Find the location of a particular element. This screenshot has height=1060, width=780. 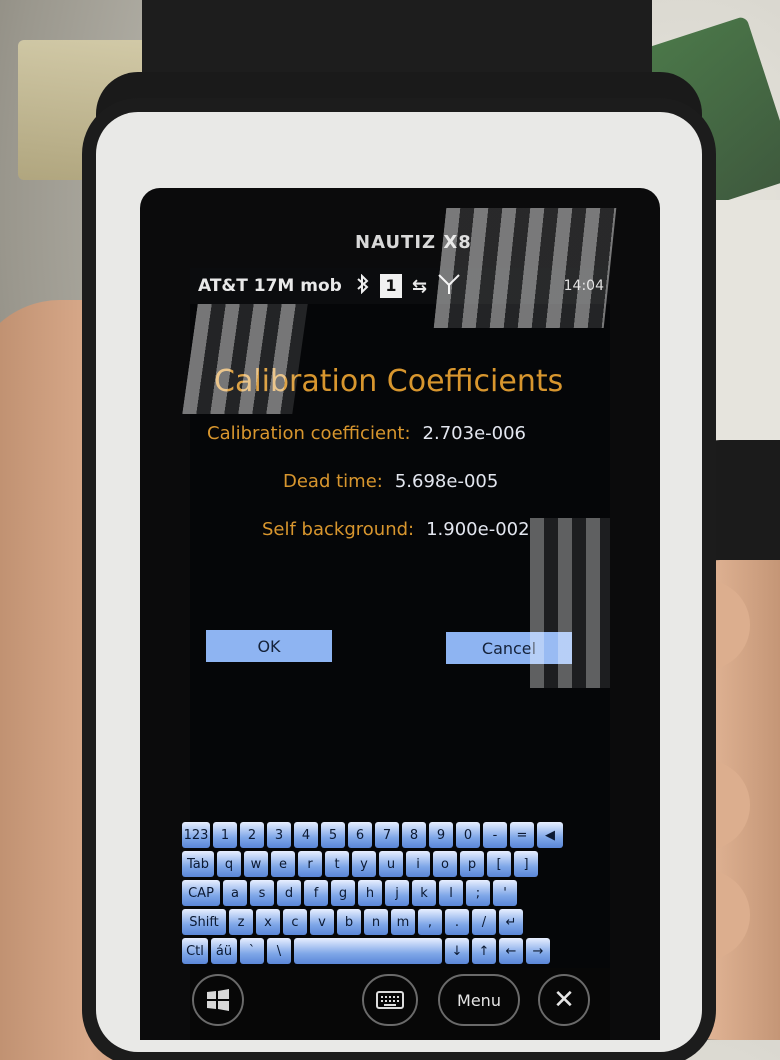

keyboard-key: e is located at coordinates (283, 864).